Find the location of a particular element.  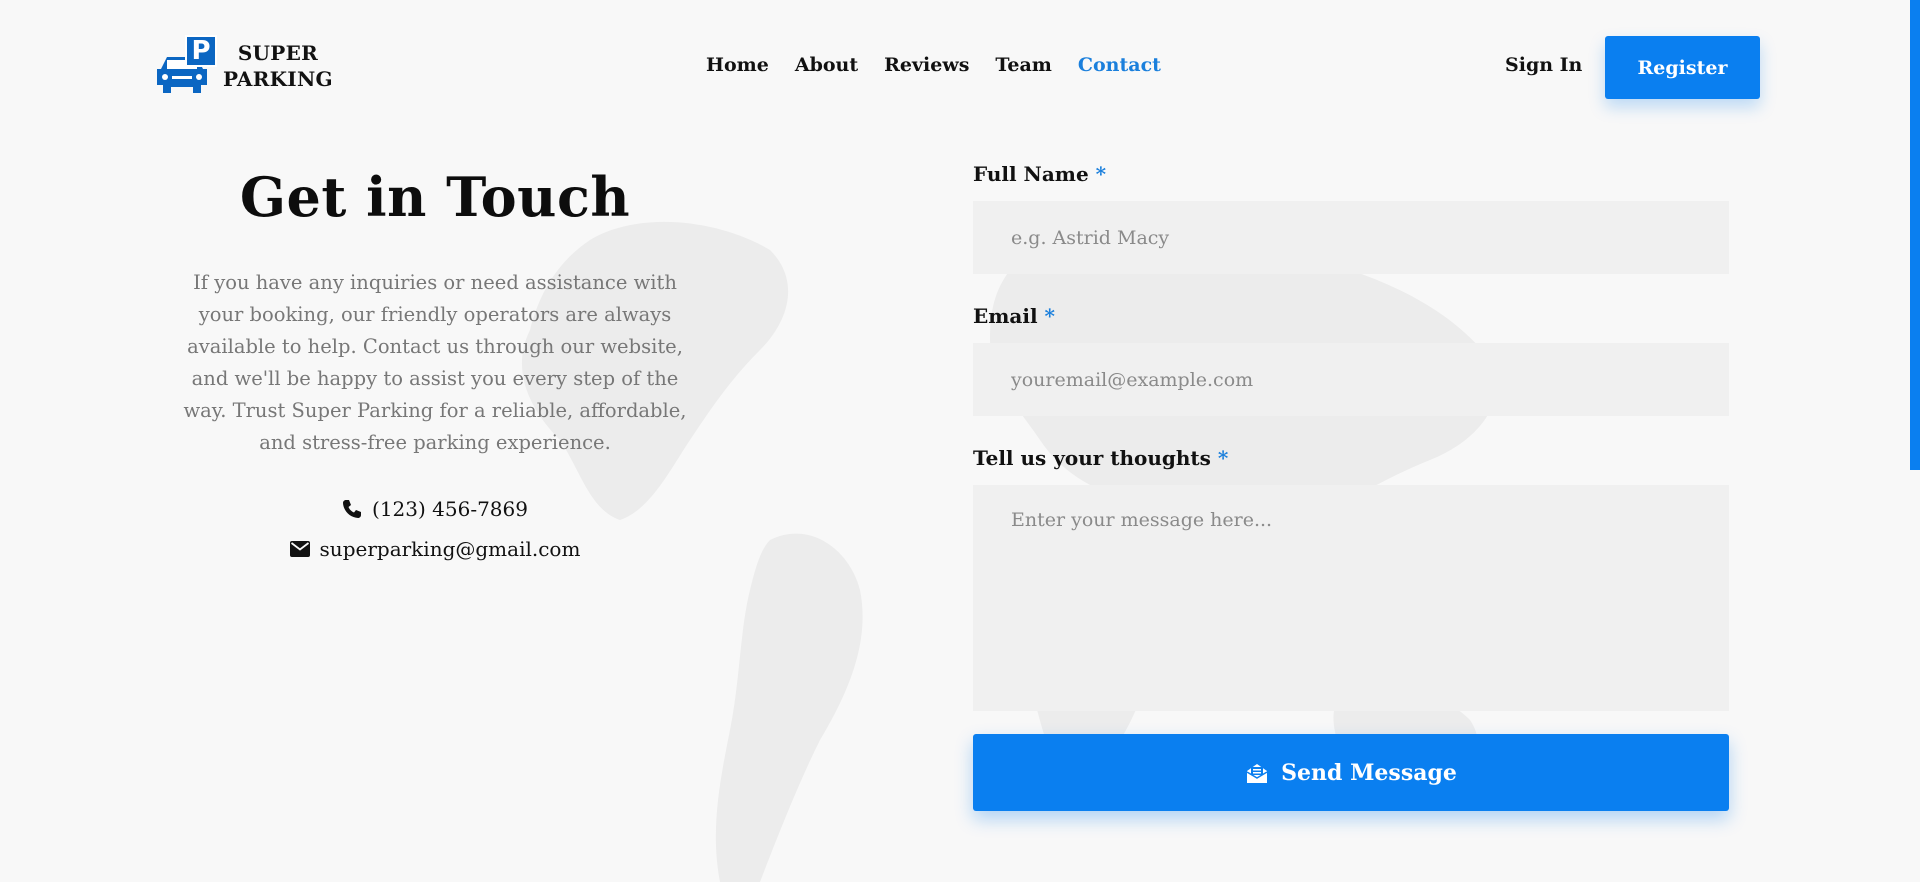

register-button: Register is located at coordinates (1682, 67).